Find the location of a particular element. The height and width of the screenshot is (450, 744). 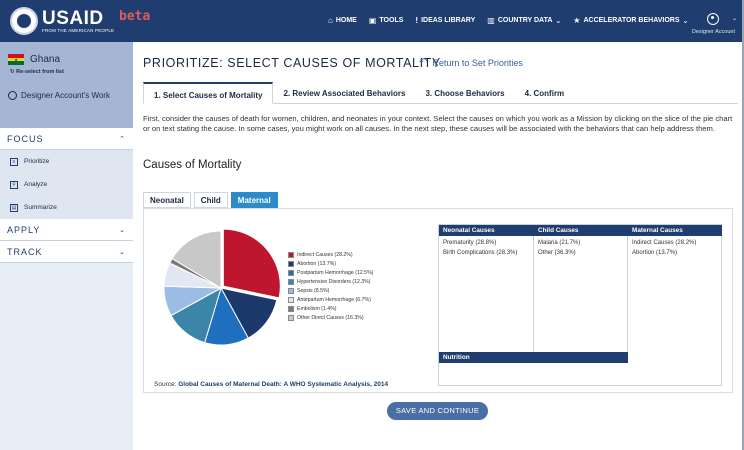

designer-work-link: Designer Account's Work is located at coordinates (66, 95).